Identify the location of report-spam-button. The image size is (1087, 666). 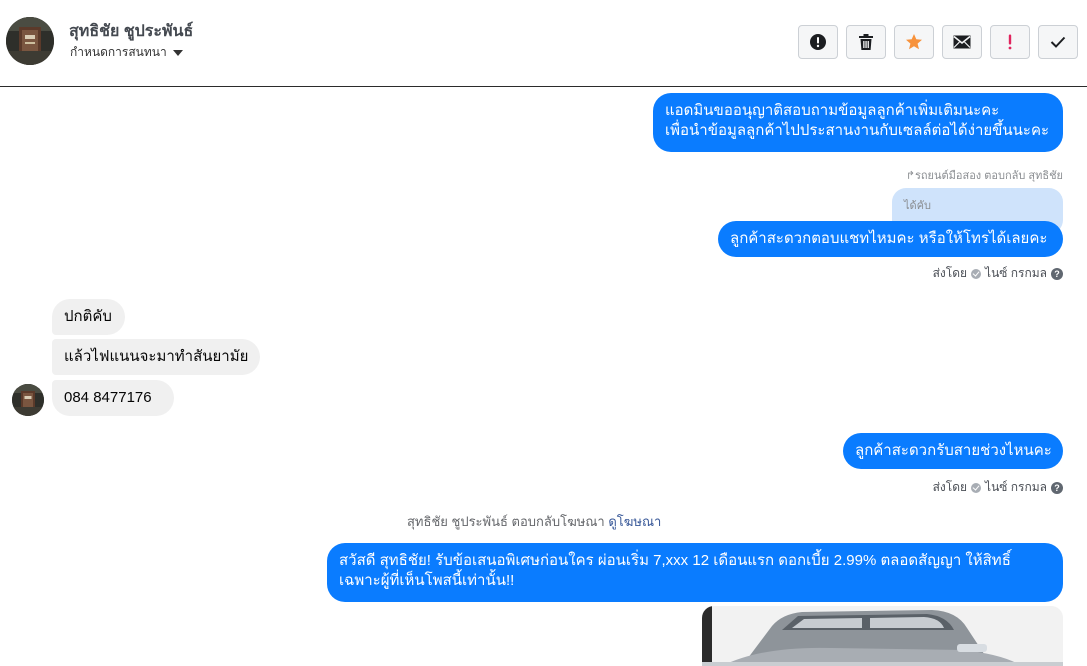
(818, 42).